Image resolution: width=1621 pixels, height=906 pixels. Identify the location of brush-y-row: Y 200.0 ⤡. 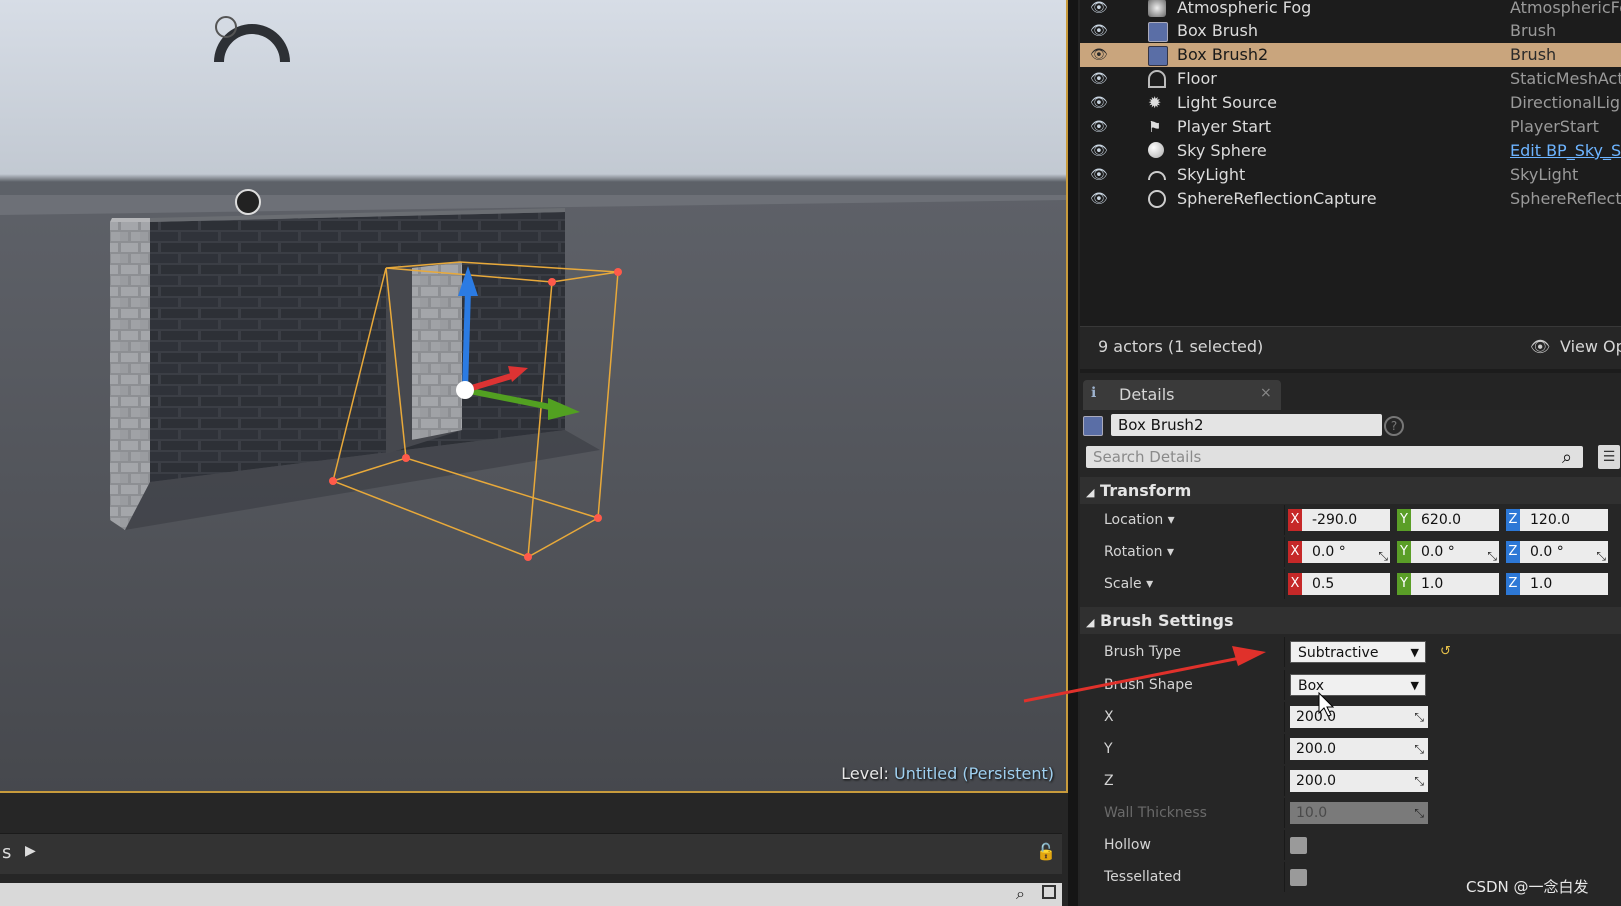
(1350, 749).